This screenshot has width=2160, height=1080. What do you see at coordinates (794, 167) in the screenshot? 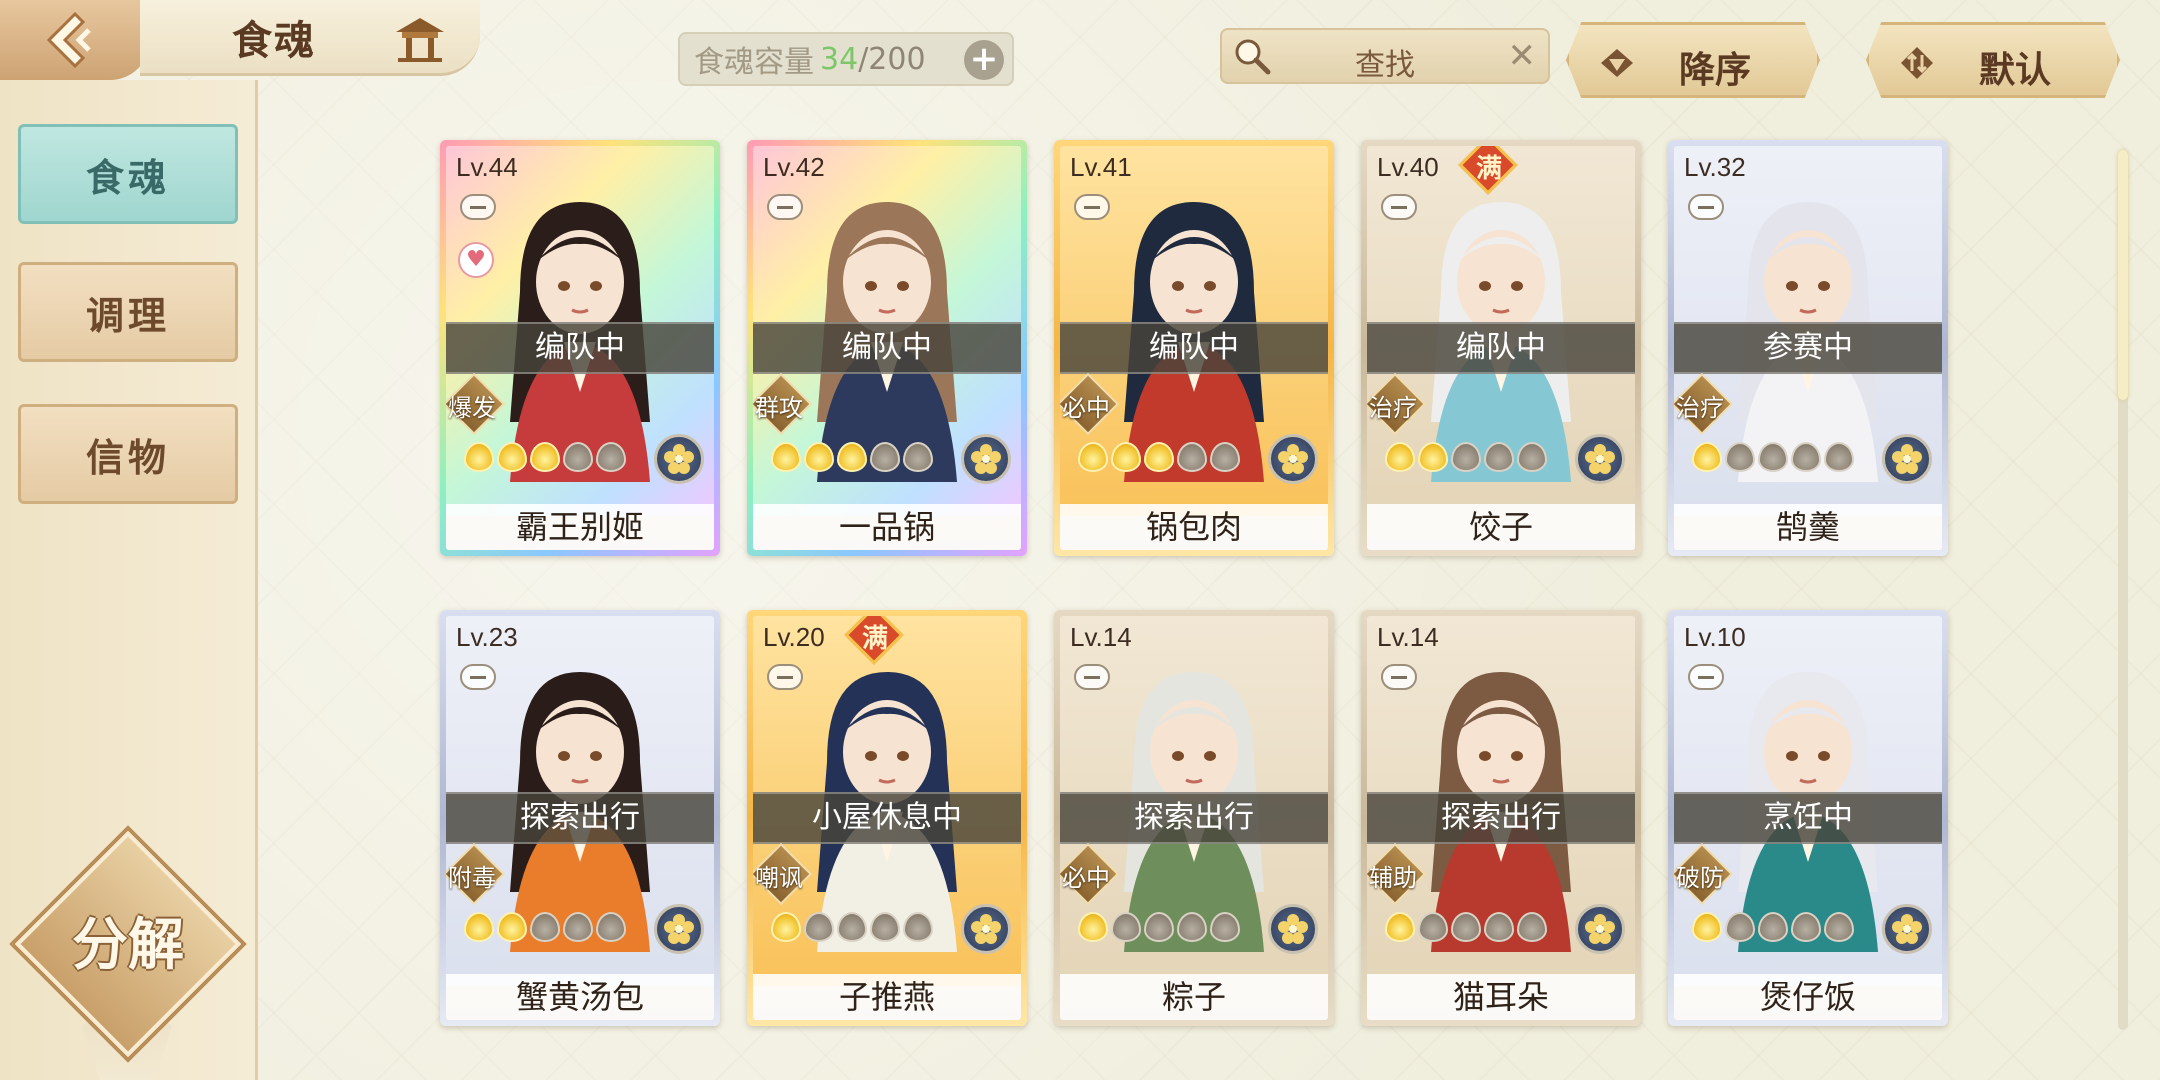
I see `level-label: Lv.42` at bounding box center [794, 167].